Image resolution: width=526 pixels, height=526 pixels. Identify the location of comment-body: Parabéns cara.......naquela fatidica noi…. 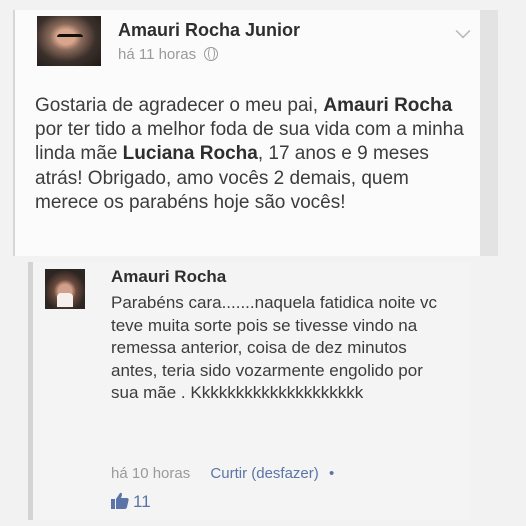
(274, 347).